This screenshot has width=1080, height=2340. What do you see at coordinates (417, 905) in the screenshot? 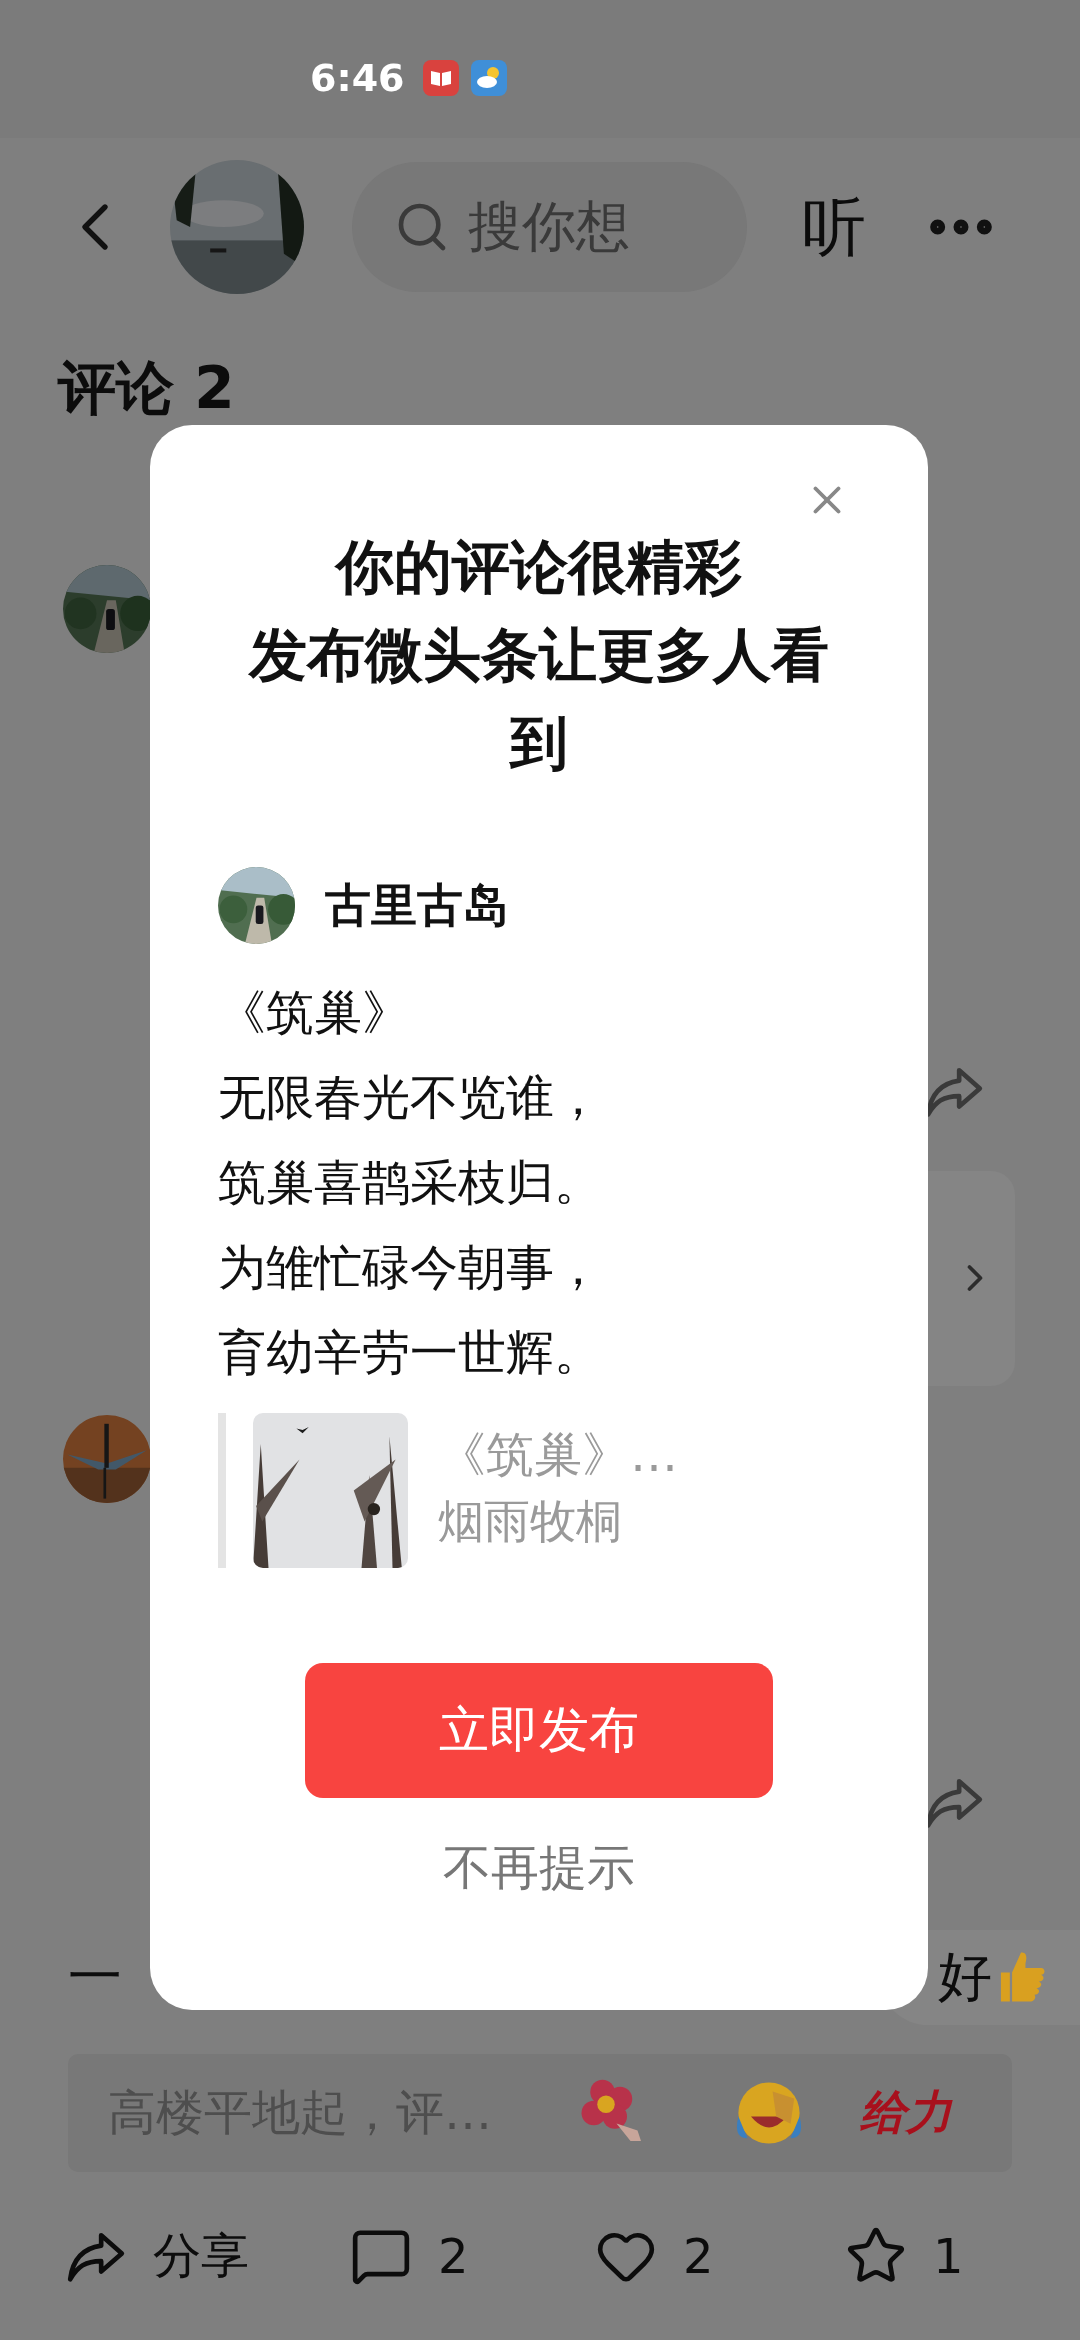
I see `author-name: 古里古岛` at bounding box center [417, 905].